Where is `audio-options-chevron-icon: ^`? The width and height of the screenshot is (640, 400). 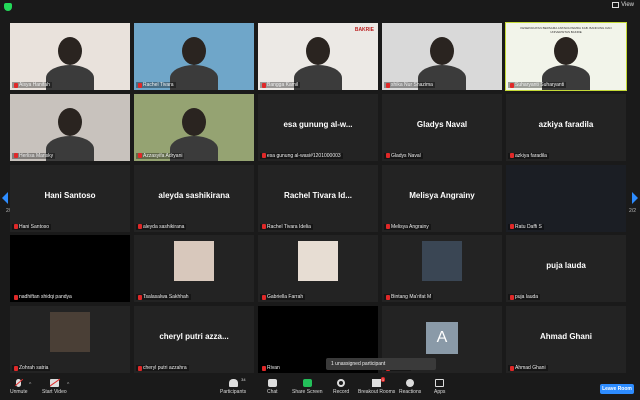 audio-options-chevron-icon: ^ is located at coordinates (30, 385).